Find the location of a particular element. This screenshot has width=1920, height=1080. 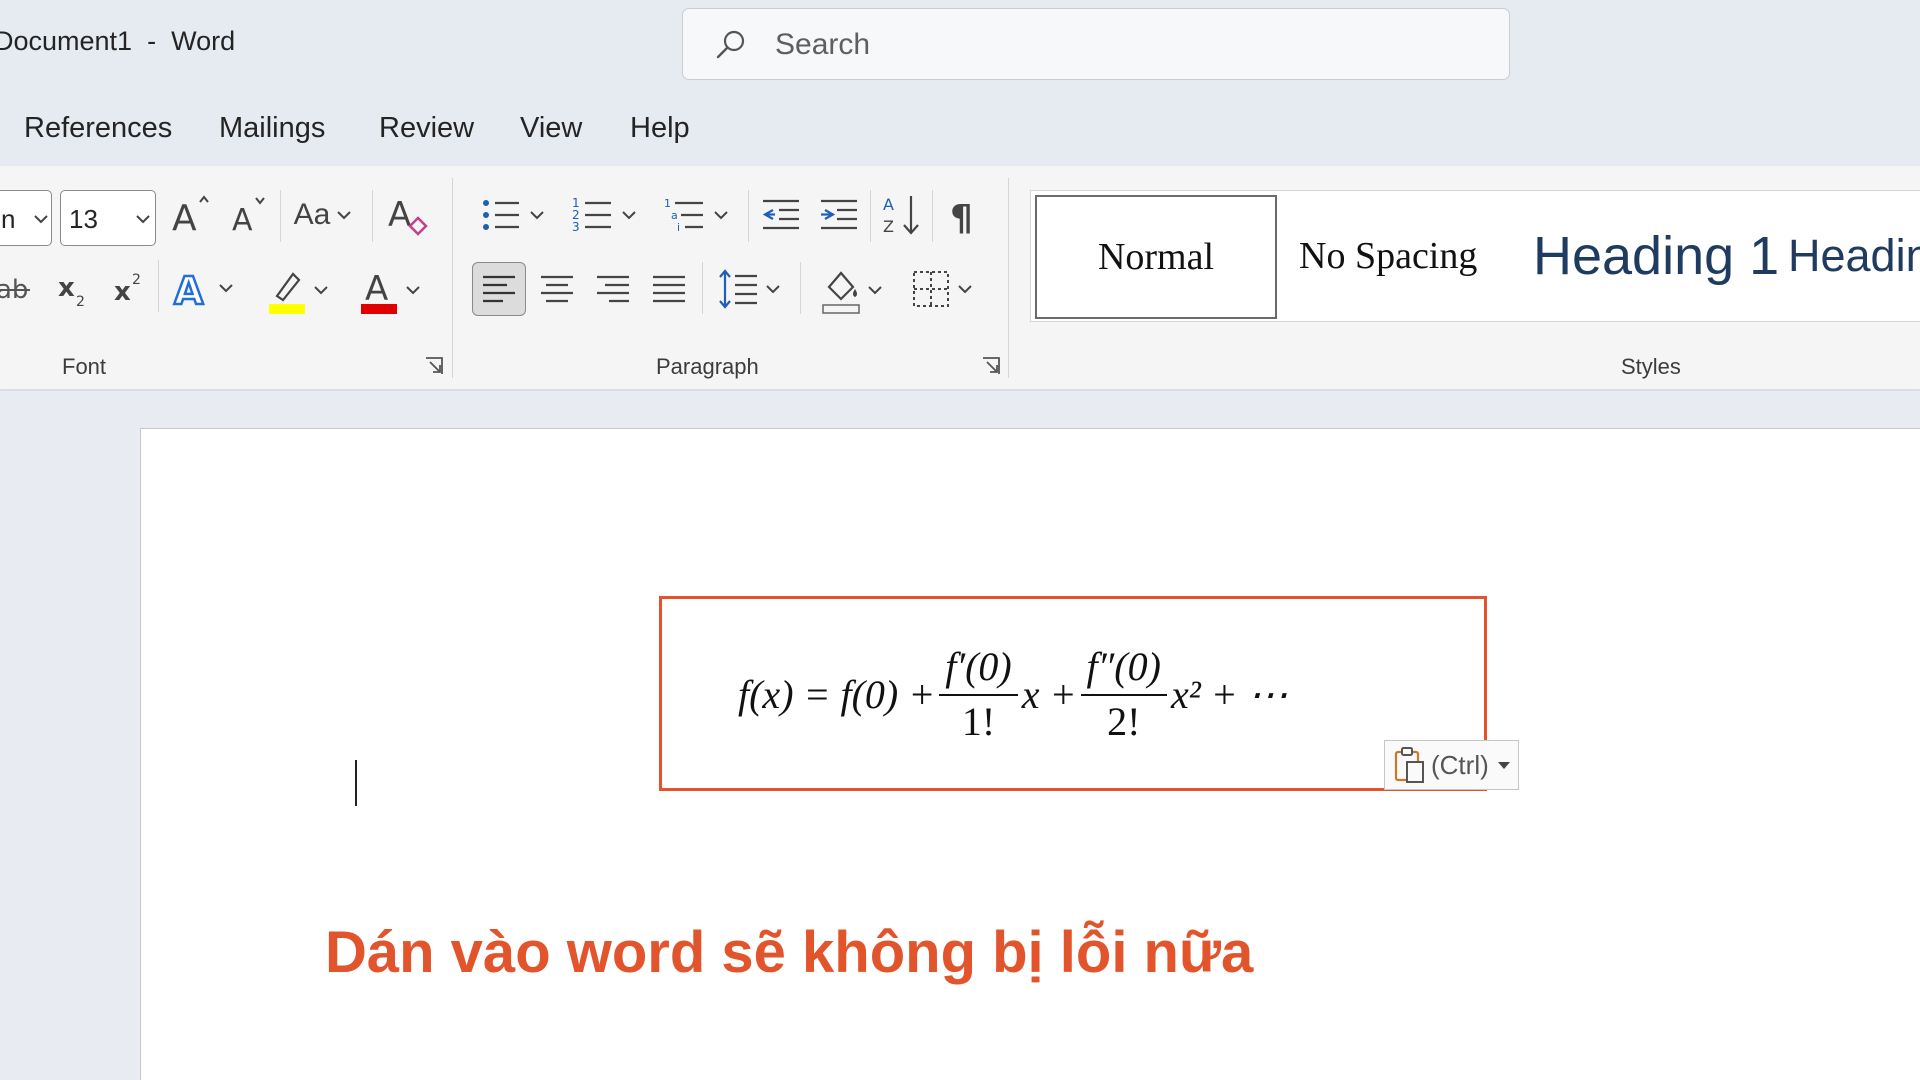

clear-formatting-button: A is located at coordinates (408, 214).